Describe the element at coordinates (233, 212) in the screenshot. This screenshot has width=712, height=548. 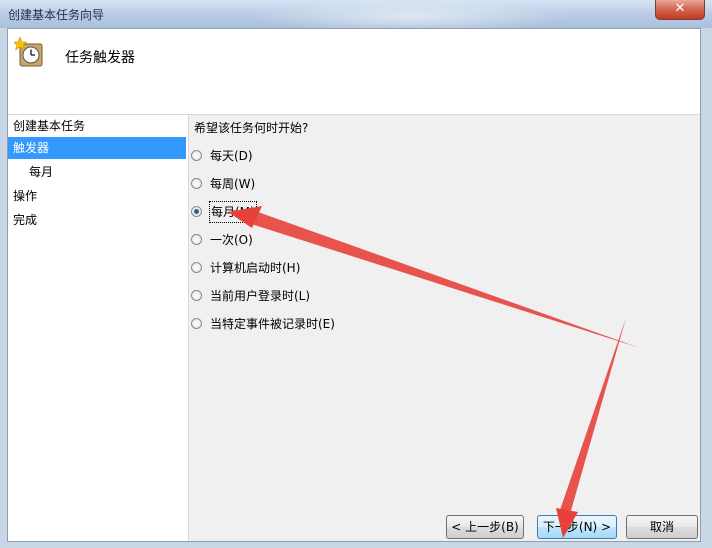
I see `monthly-label: 每月(M)` at that location.